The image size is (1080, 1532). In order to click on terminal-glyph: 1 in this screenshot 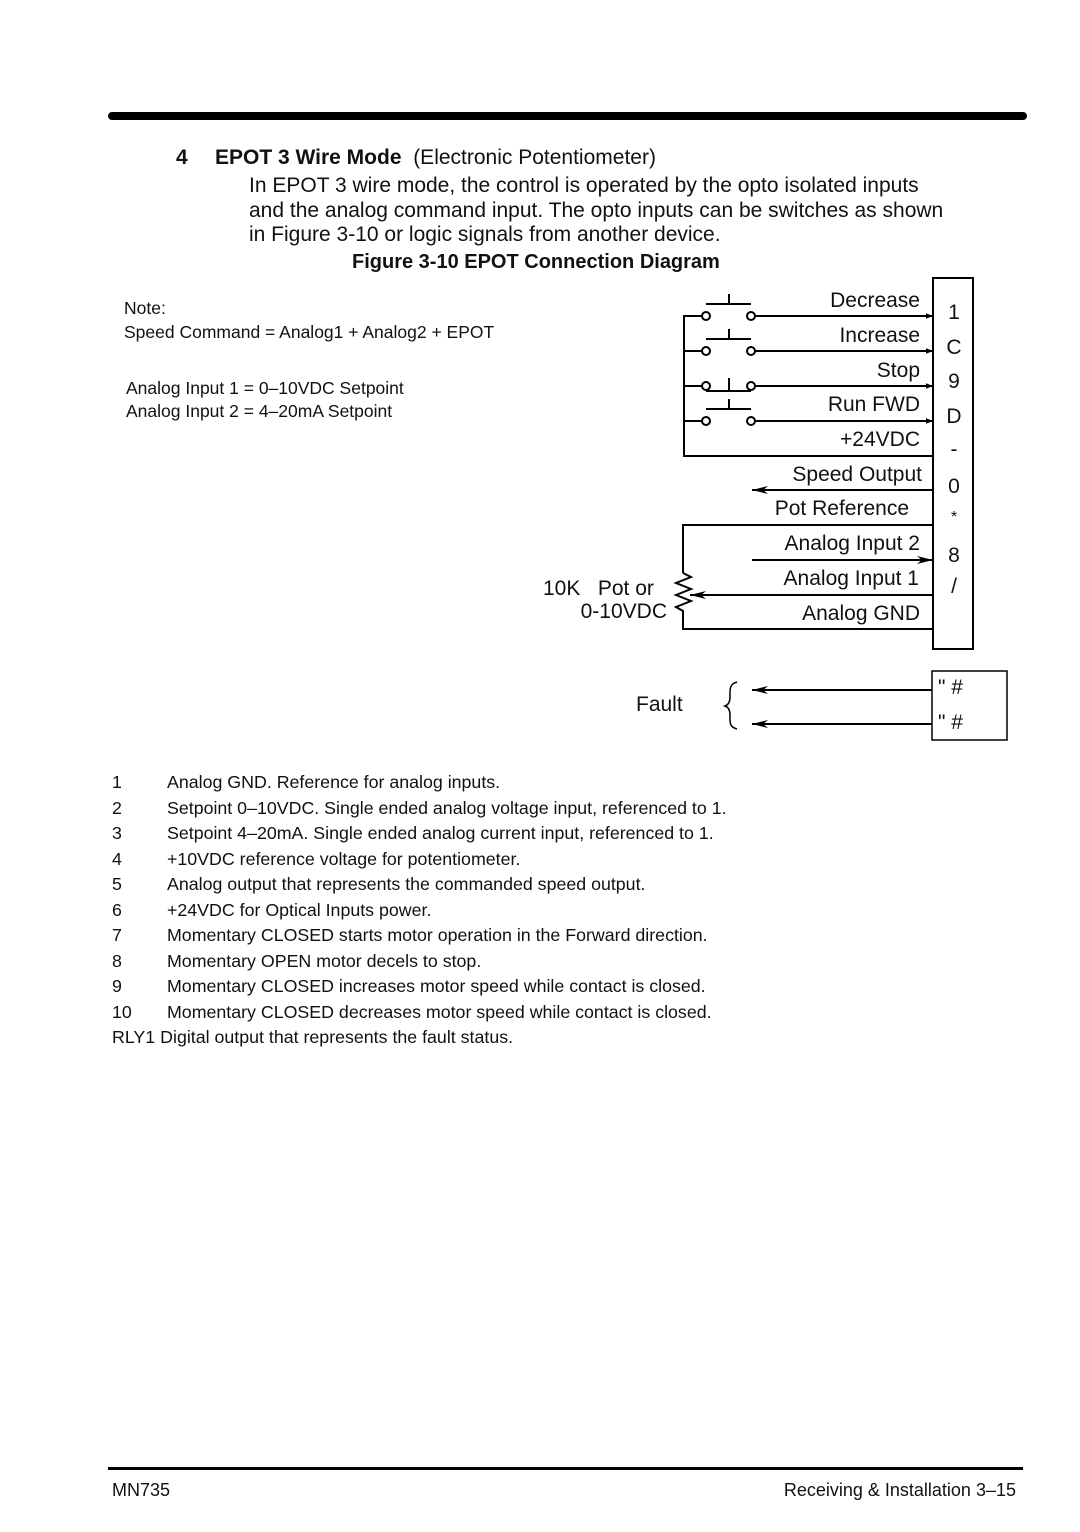, I will do `click(954, 312)`.